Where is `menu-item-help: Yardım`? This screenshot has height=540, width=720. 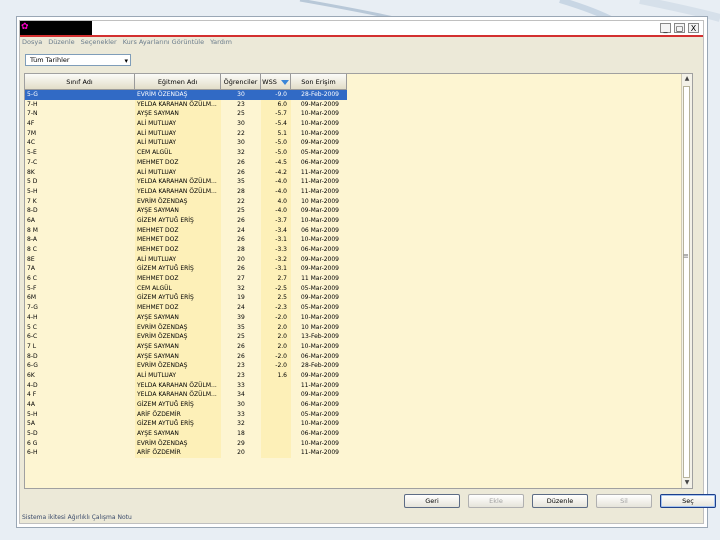 menu-item-help: Yardım is located at coordinates (221, 44).